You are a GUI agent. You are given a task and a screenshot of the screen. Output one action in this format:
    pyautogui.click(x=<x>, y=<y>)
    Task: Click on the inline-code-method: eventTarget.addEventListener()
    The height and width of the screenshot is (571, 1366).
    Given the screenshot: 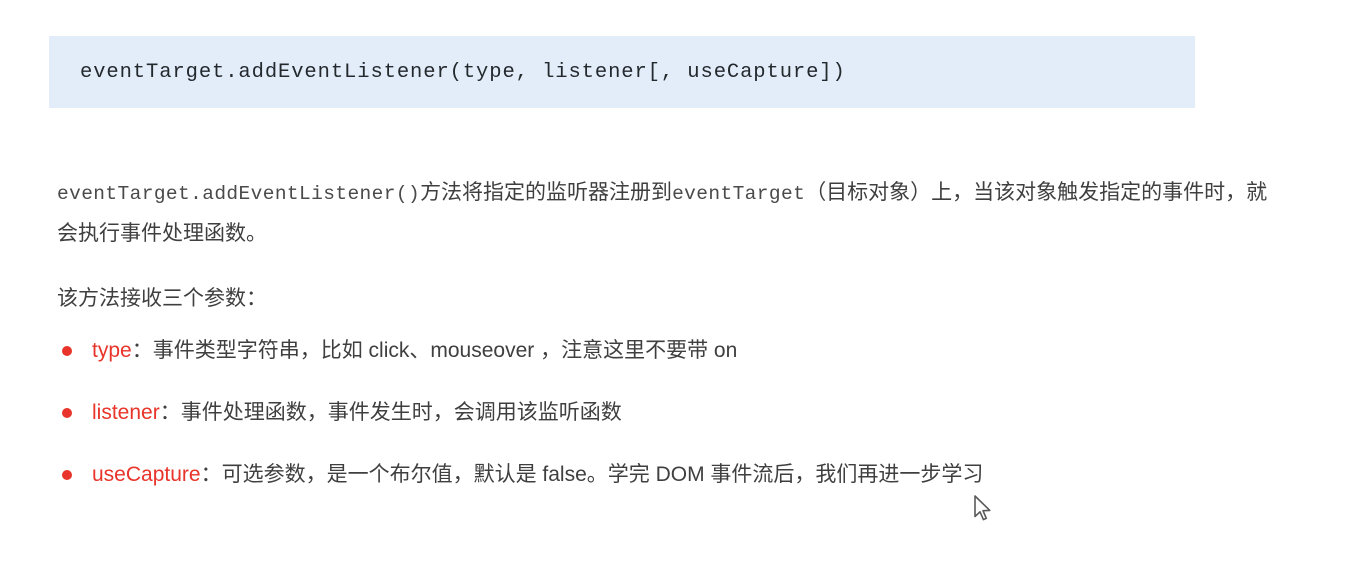 What is the action you would take?
    pyautogui.click(x=239, y=194)
    